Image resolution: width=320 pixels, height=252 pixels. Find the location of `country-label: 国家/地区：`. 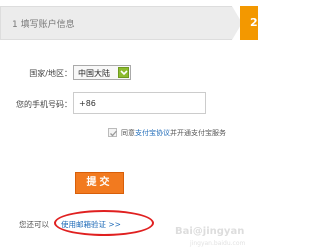

country-label: 国家/地区： is located at coordinates (50, 73).